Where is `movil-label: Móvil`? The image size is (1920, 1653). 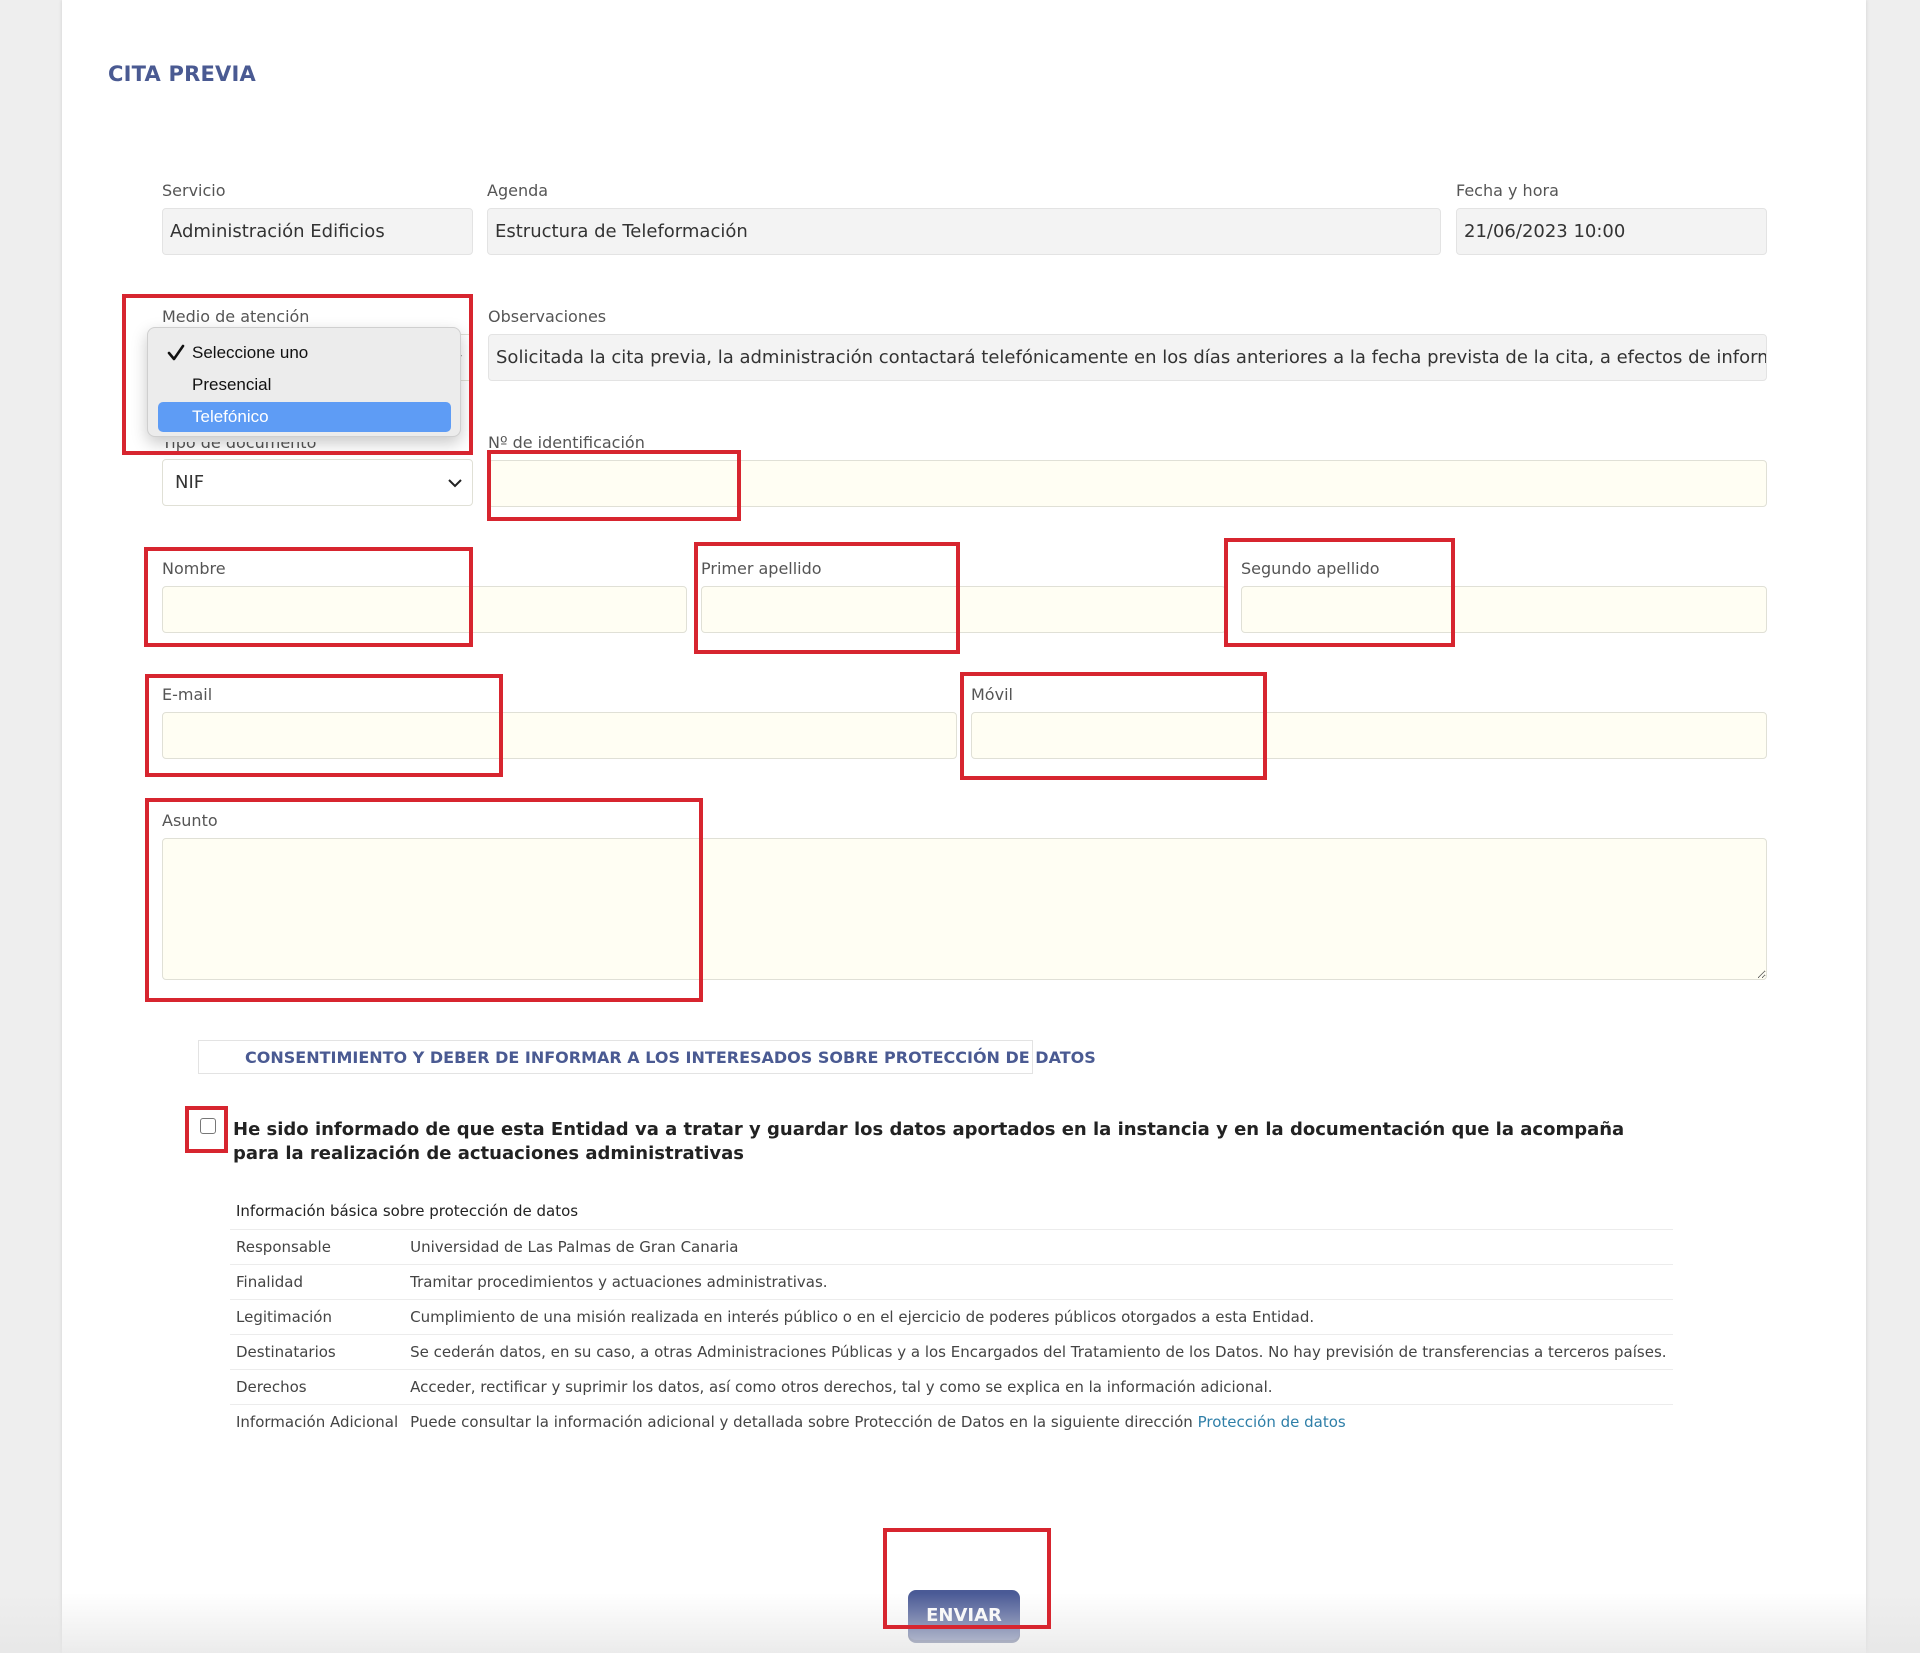
movil-label: Móvil is located at coordinates (992, 694).